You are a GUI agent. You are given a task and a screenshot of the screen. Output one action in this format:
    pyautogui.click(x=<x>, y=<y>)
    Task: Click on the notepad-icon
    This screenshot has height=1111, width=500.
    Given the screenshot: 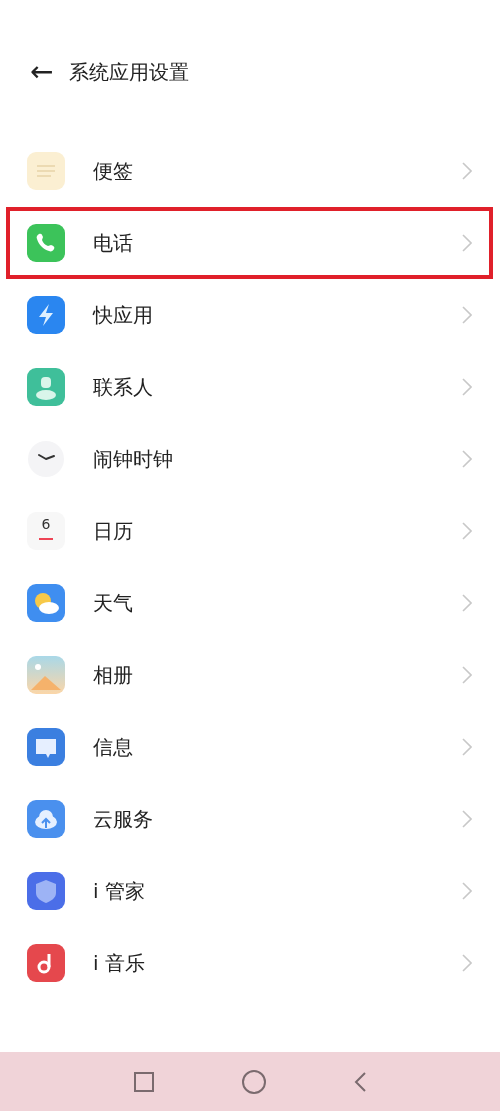 What is the action you would take?
    pyautogui.click(x=46, y=171)
    